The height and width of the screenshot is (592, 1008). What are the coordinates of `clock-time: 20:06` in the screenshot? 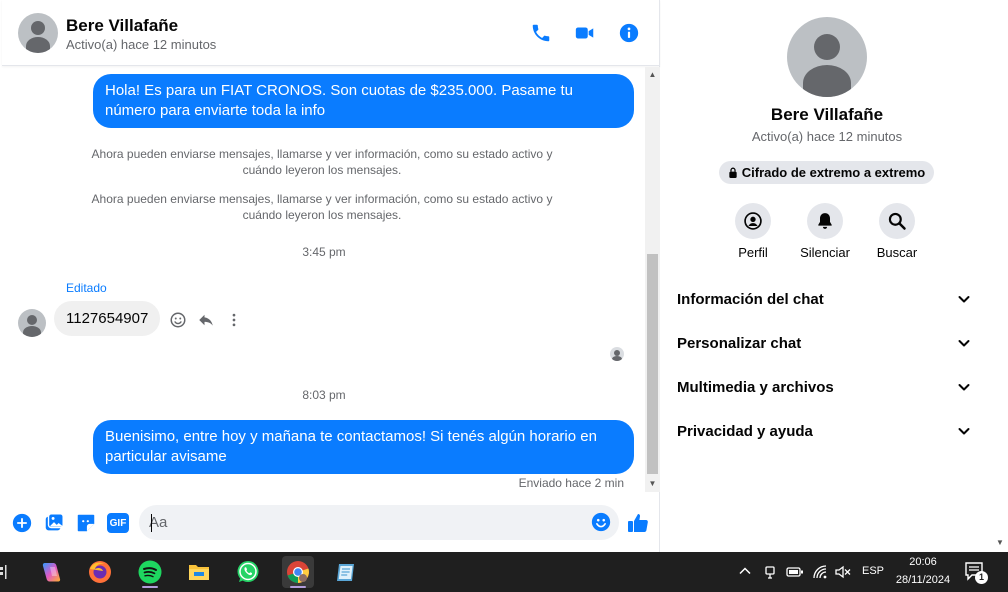 It's located at (923, 562).